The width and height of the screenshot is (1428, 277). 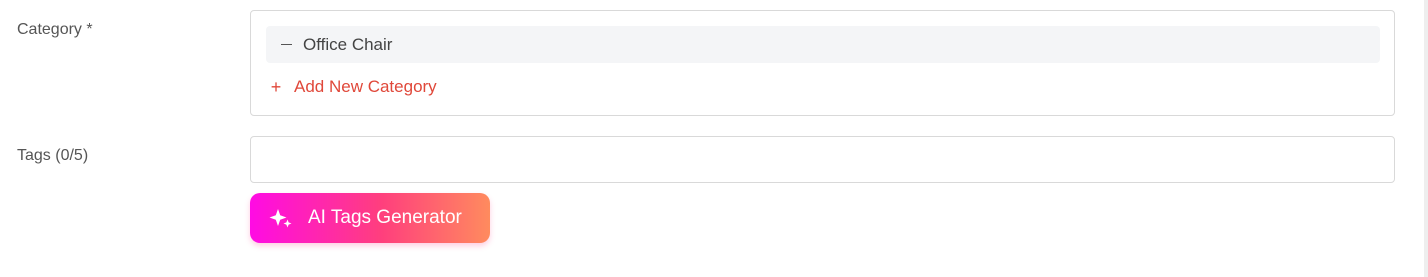 I want to click on sparkle-icon, so click(x=281, y=218).